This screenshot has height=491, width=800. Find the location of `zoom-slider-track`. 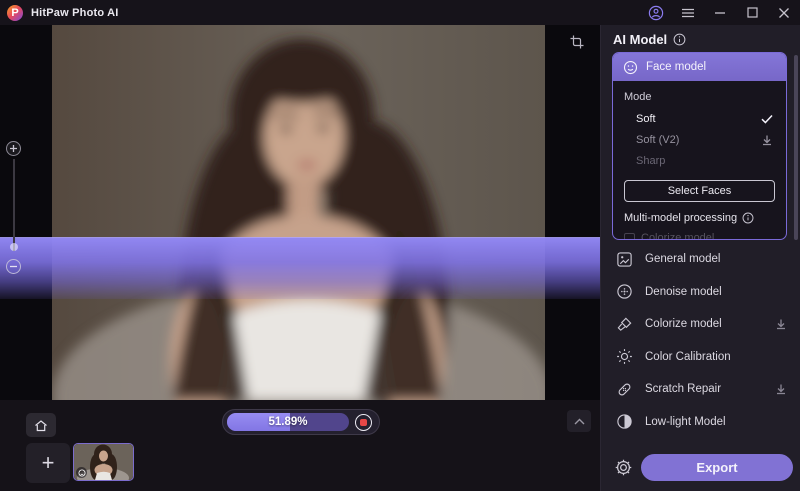

zoom-slider-track is located at coordinates (14, 205).